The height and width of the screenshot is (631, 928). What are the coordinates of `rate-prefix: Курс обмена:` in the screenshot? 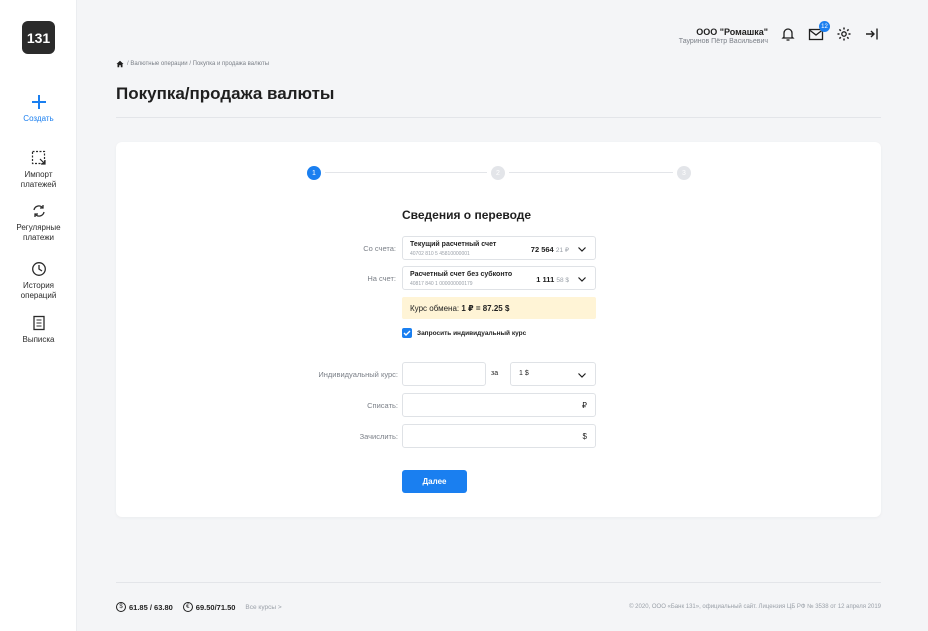 It's located at (436, 308).